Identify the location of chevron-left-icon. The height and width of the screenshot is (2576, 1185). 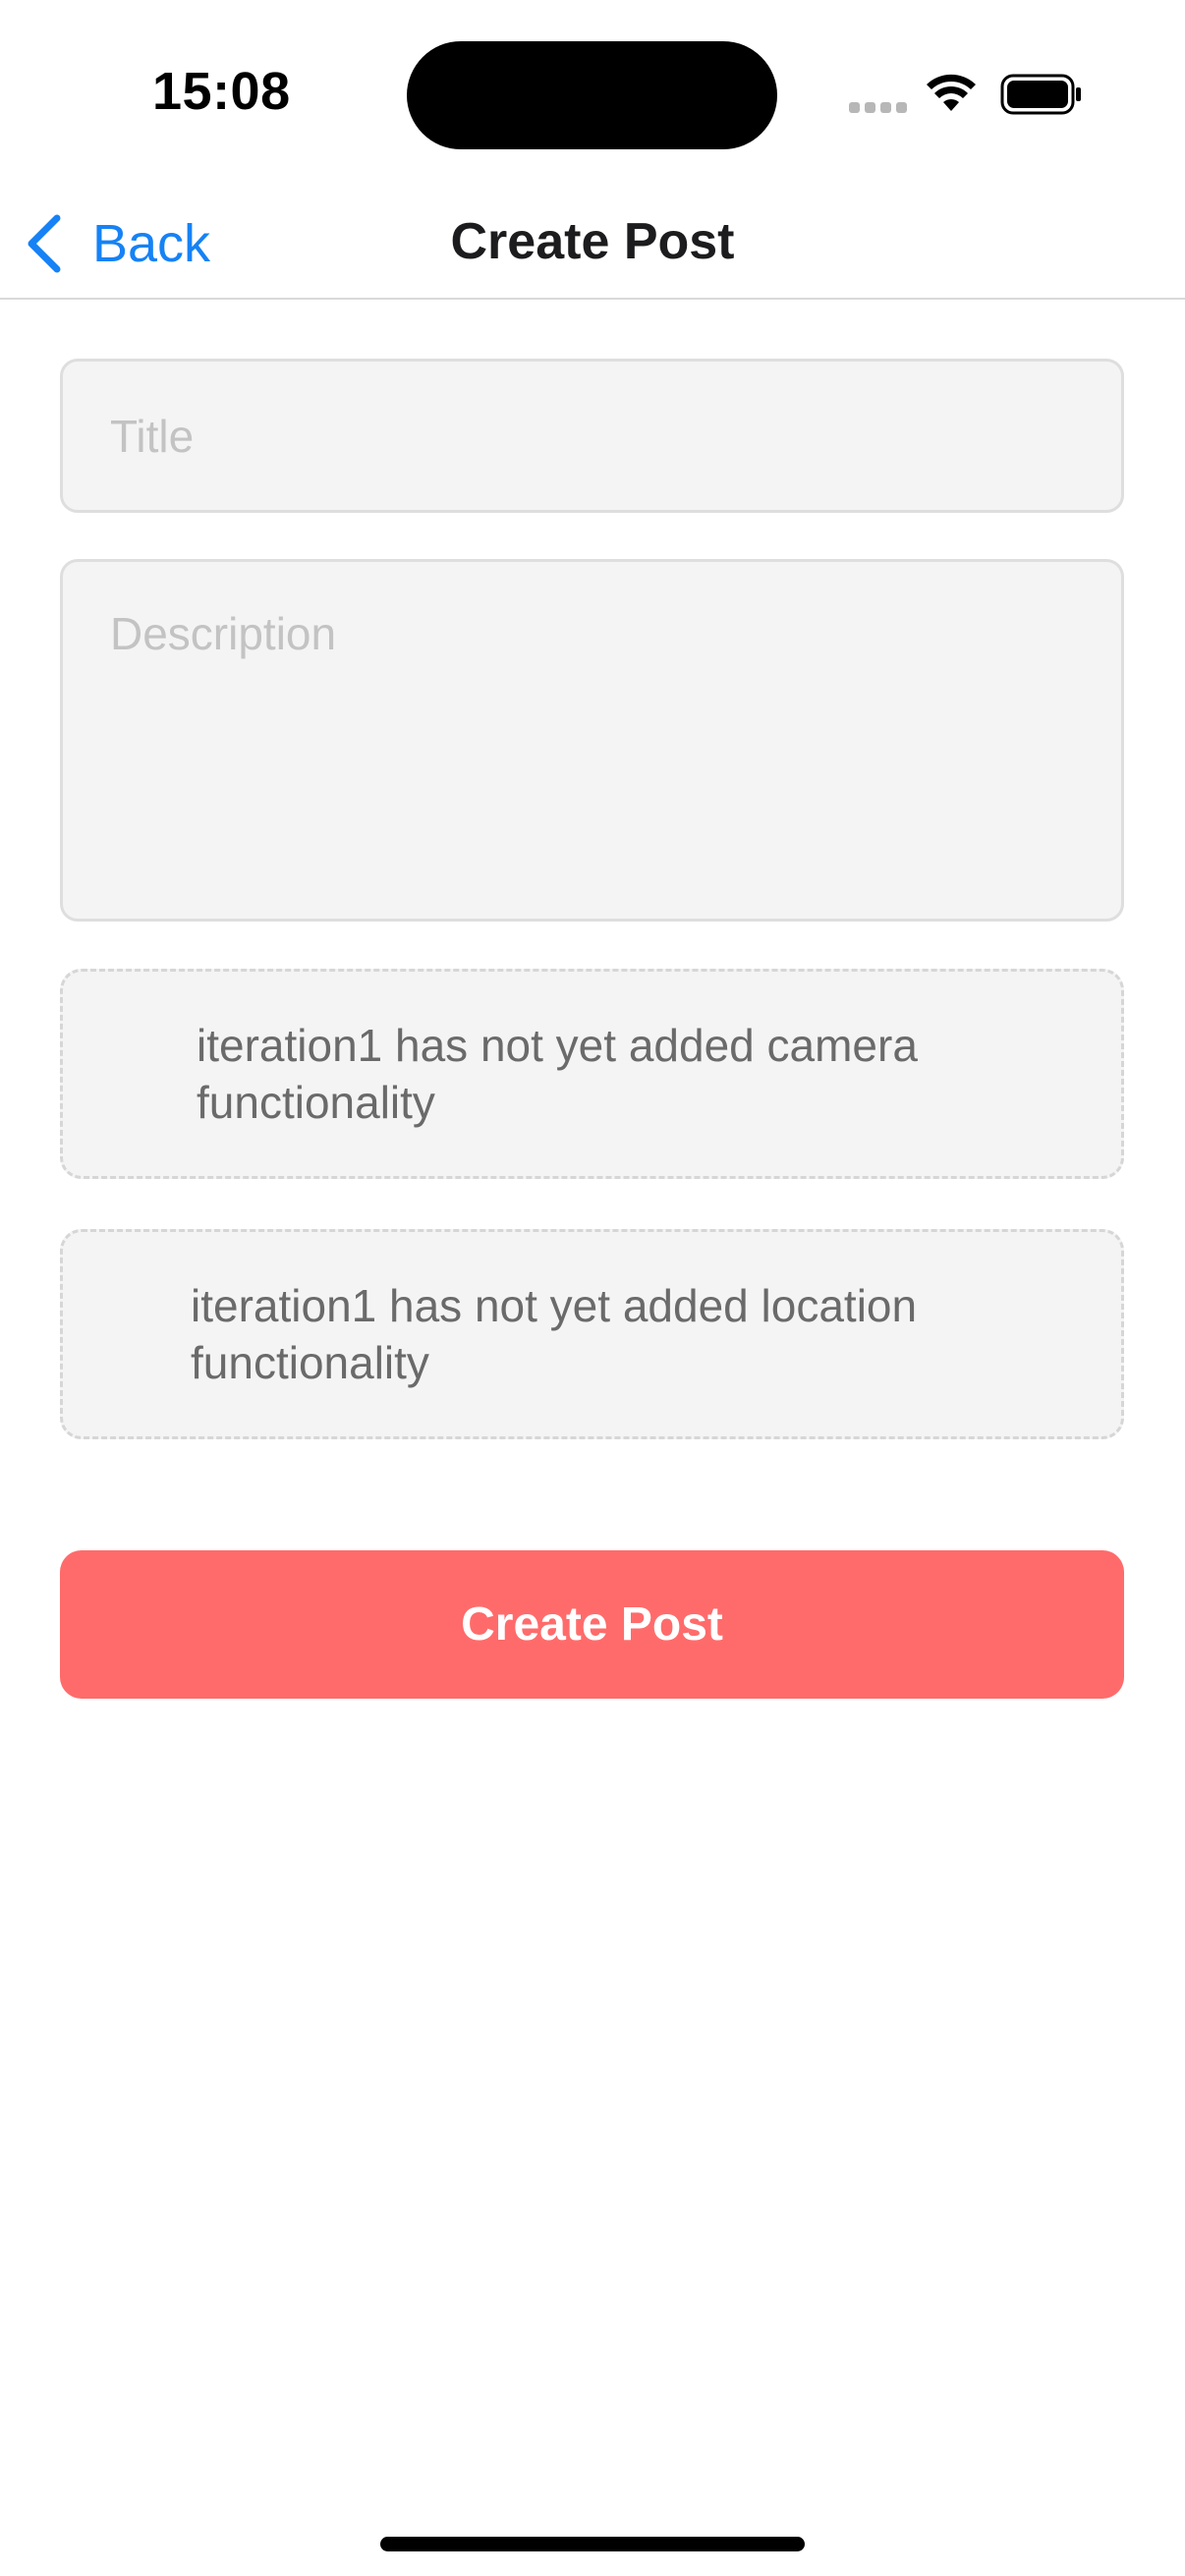
(45, 243).